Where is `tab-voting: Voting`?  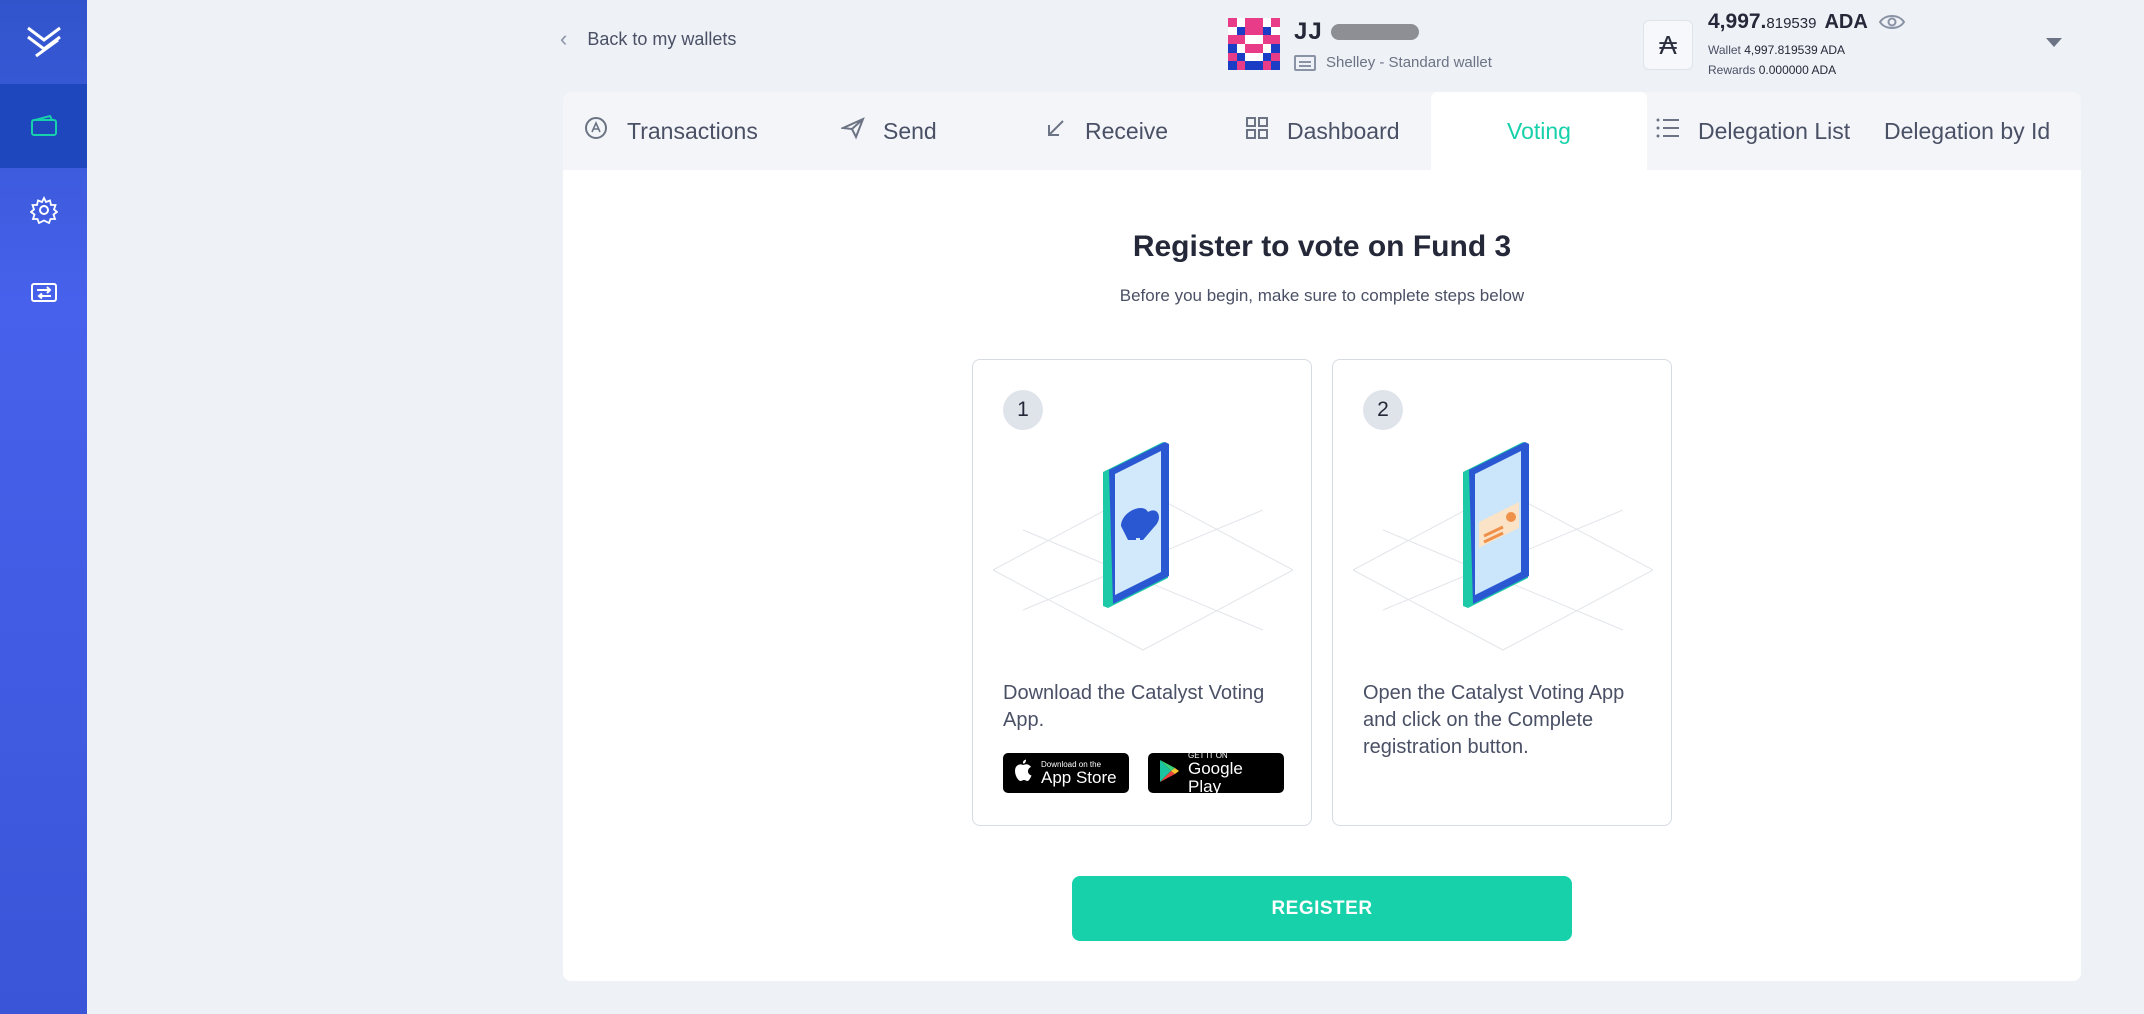
tab-voting: Voting is located at coordinates (1539, 131).